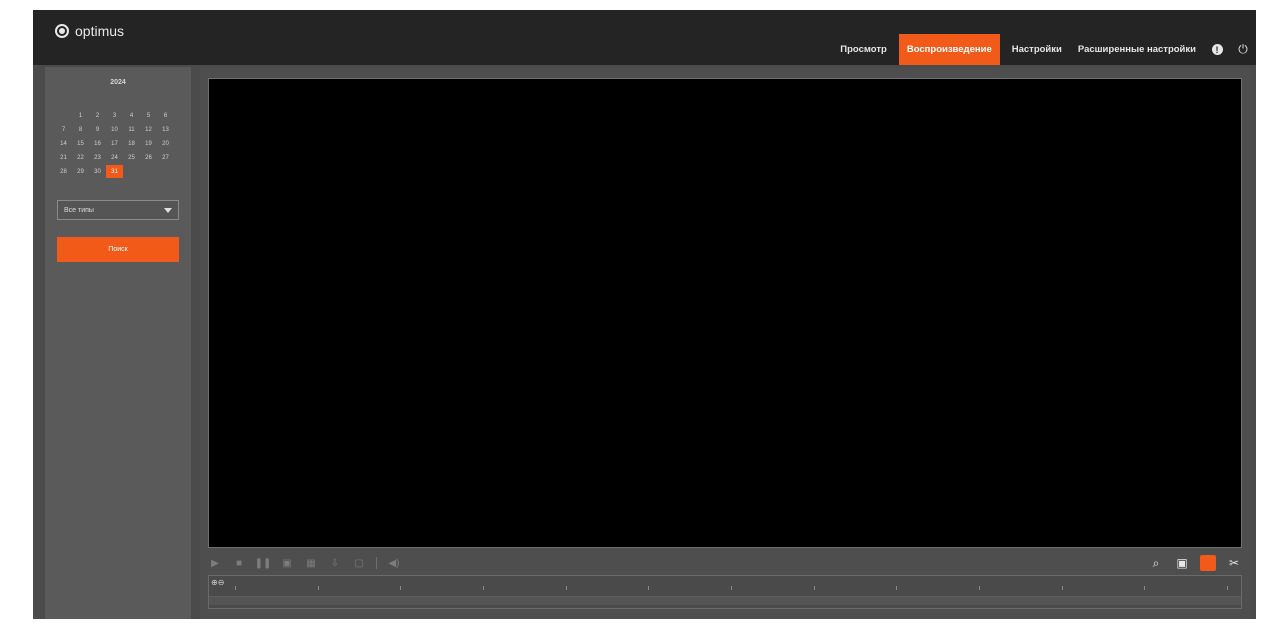 Image resolution: width=1276 pixels, height=629 pixels. I want to click on calendar-day: 16, so click(97, 143).